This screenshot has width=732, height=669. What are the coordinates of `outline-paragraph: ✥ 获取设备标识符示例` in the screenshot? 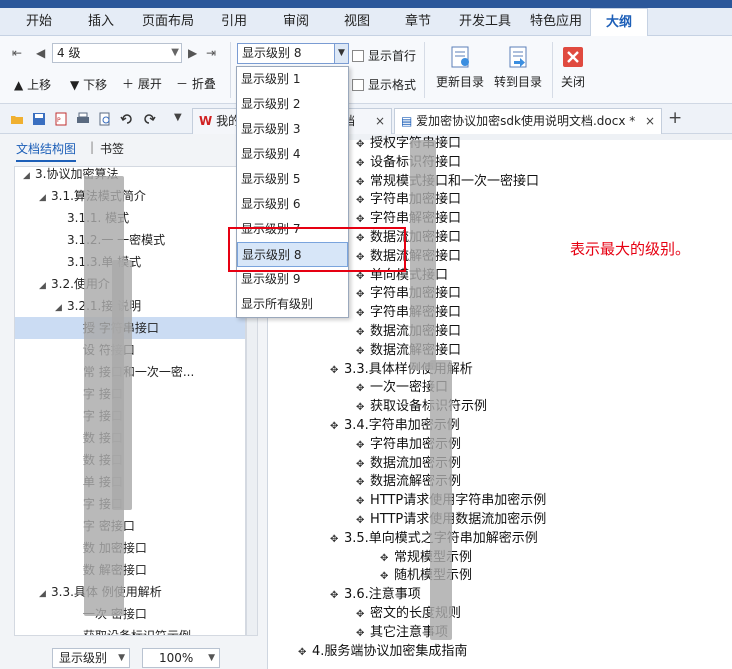 It's located at (421, 406).